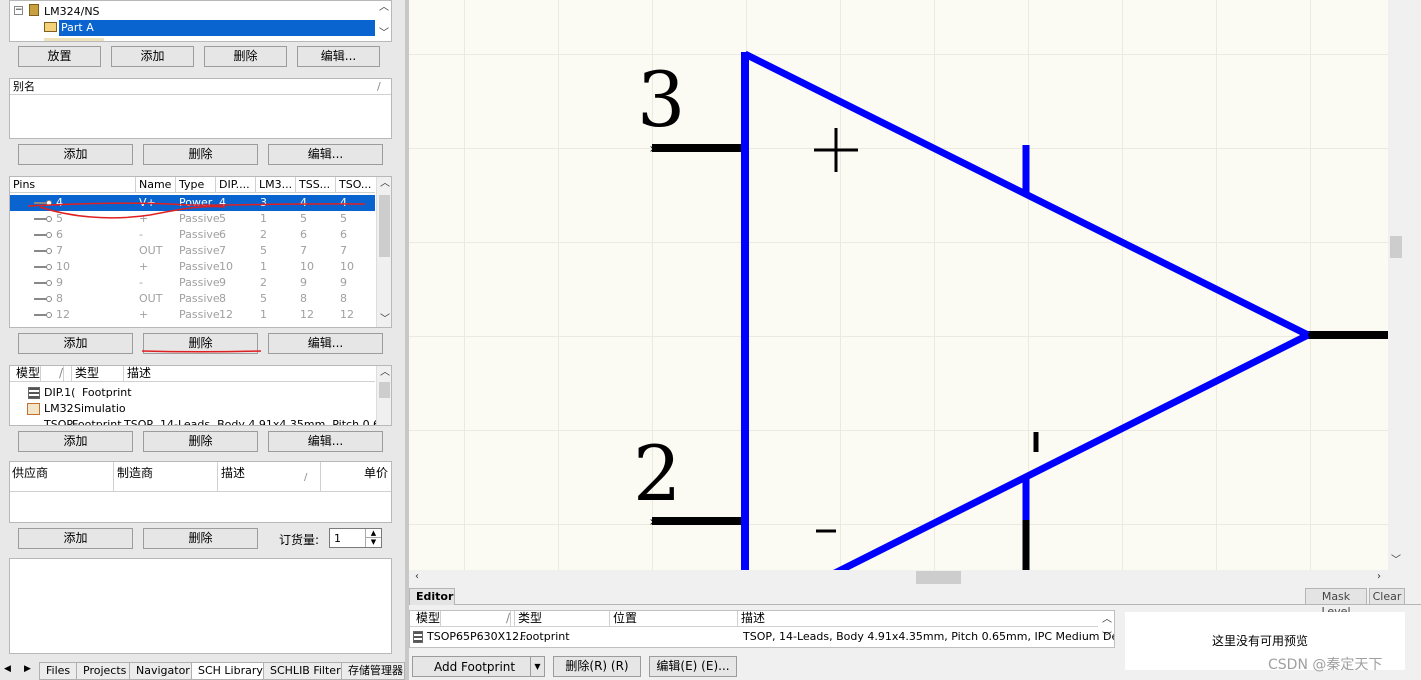  I want to click on stepper-down-icon: ▼, so click(373, 542).